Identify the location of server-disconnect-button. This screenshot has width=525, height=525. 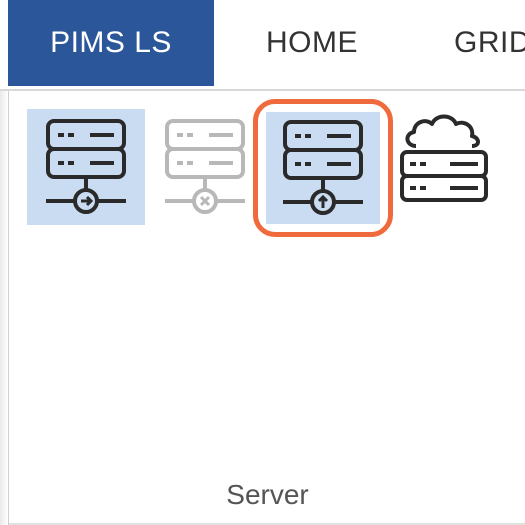
(205, 167).